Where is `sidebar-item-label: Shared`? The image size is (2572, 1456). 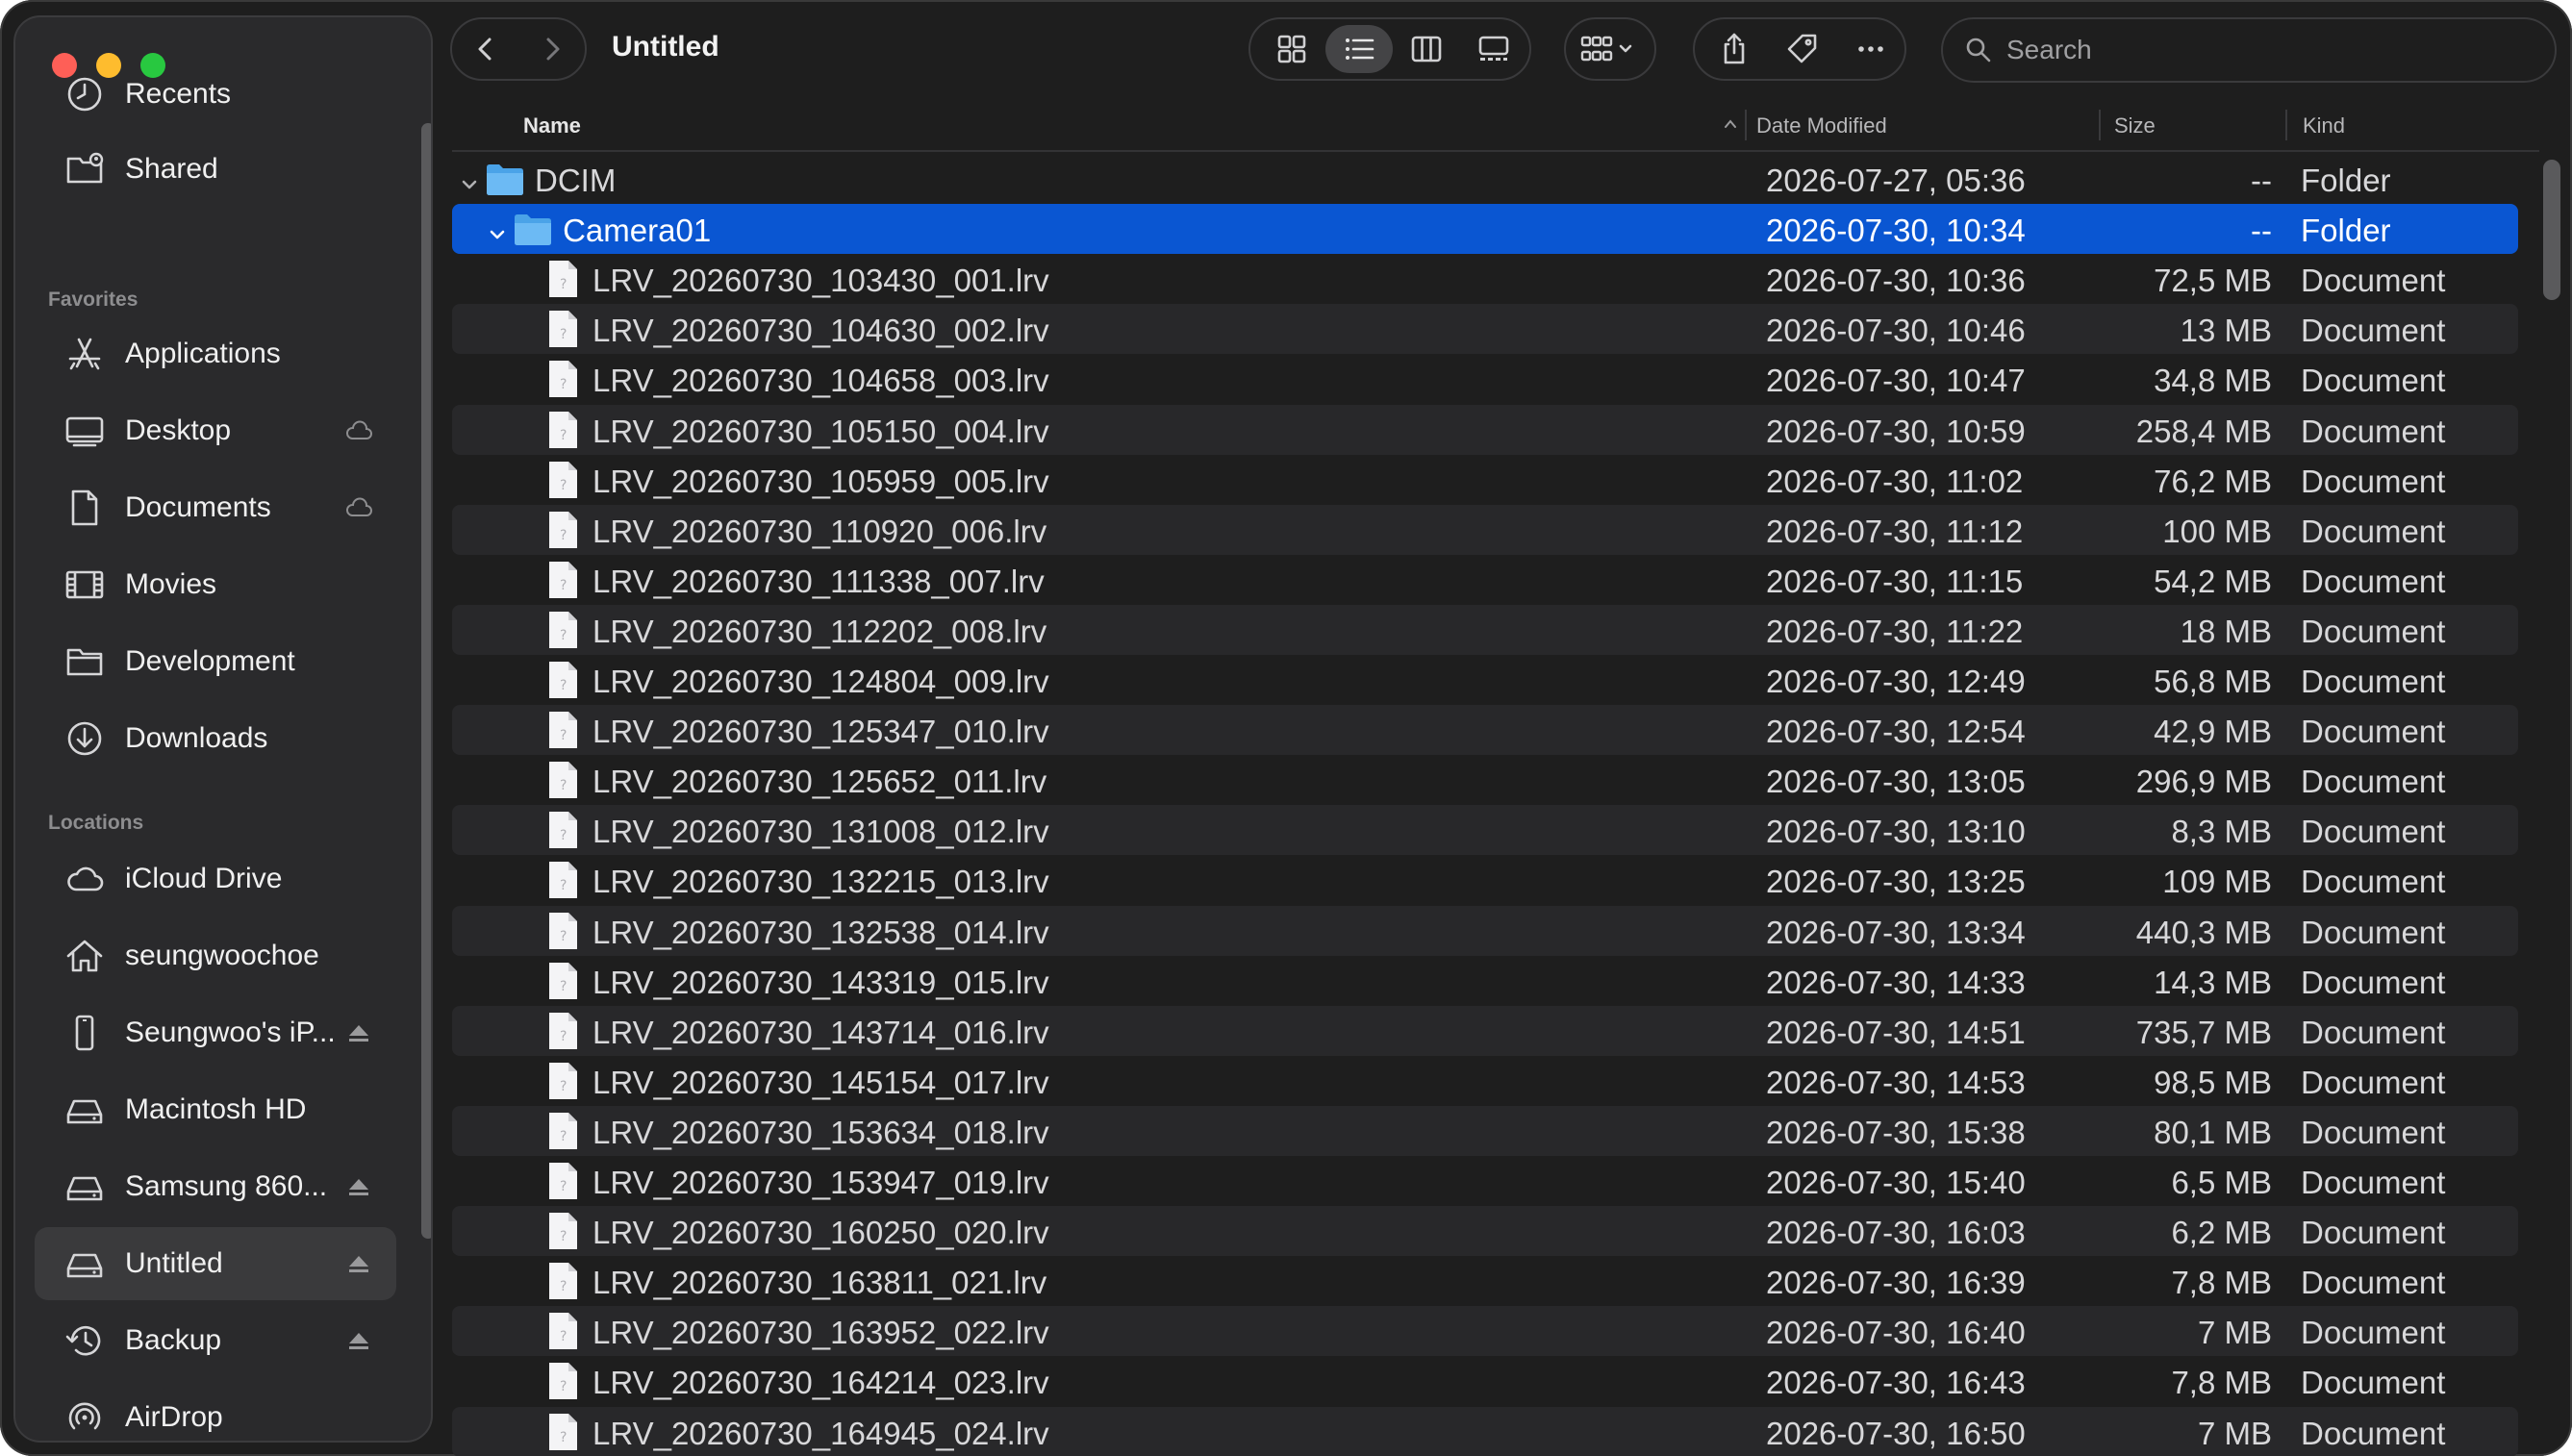 sidebar-item-label: Shared is located at coordinates (171, 169).